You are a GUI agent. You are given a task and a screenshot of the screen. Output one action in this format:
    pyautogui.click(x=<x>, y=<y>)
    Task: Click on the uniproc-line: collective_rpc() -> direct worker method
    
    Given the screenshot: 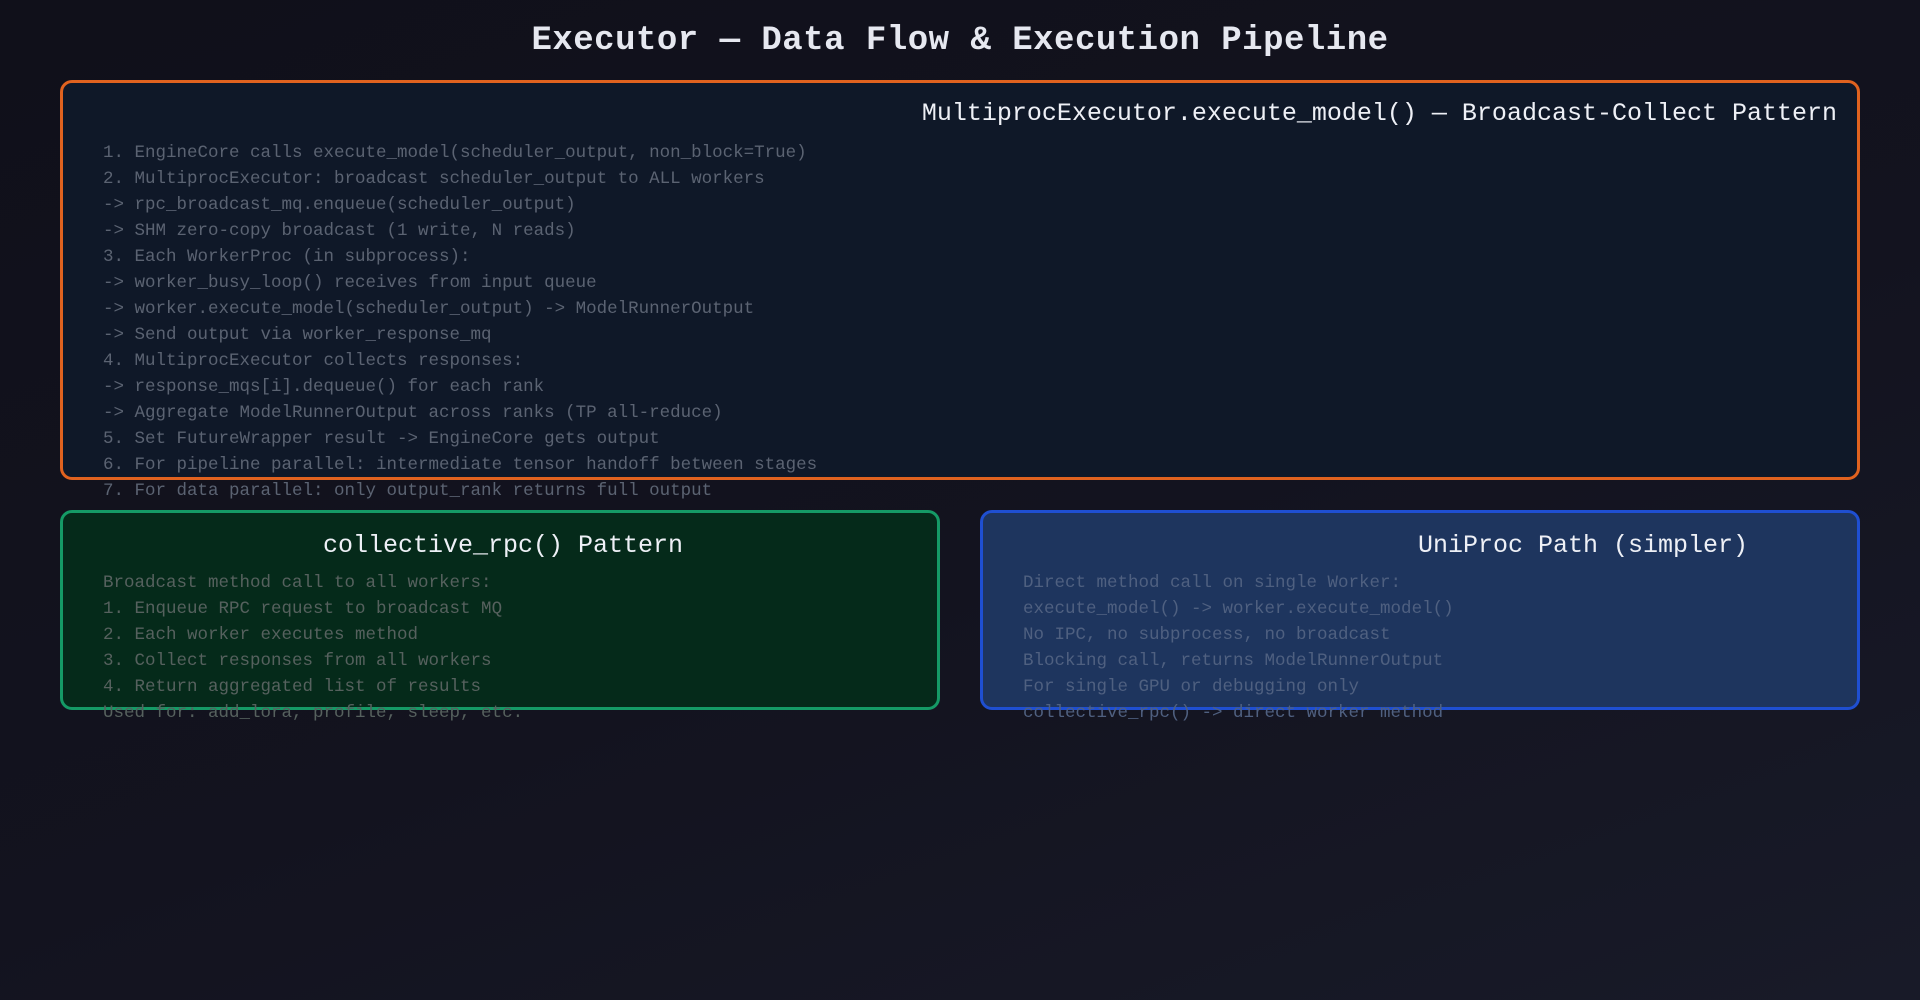 What is the action you would take?
    pyautogui.click(x=1233, y=713)
    